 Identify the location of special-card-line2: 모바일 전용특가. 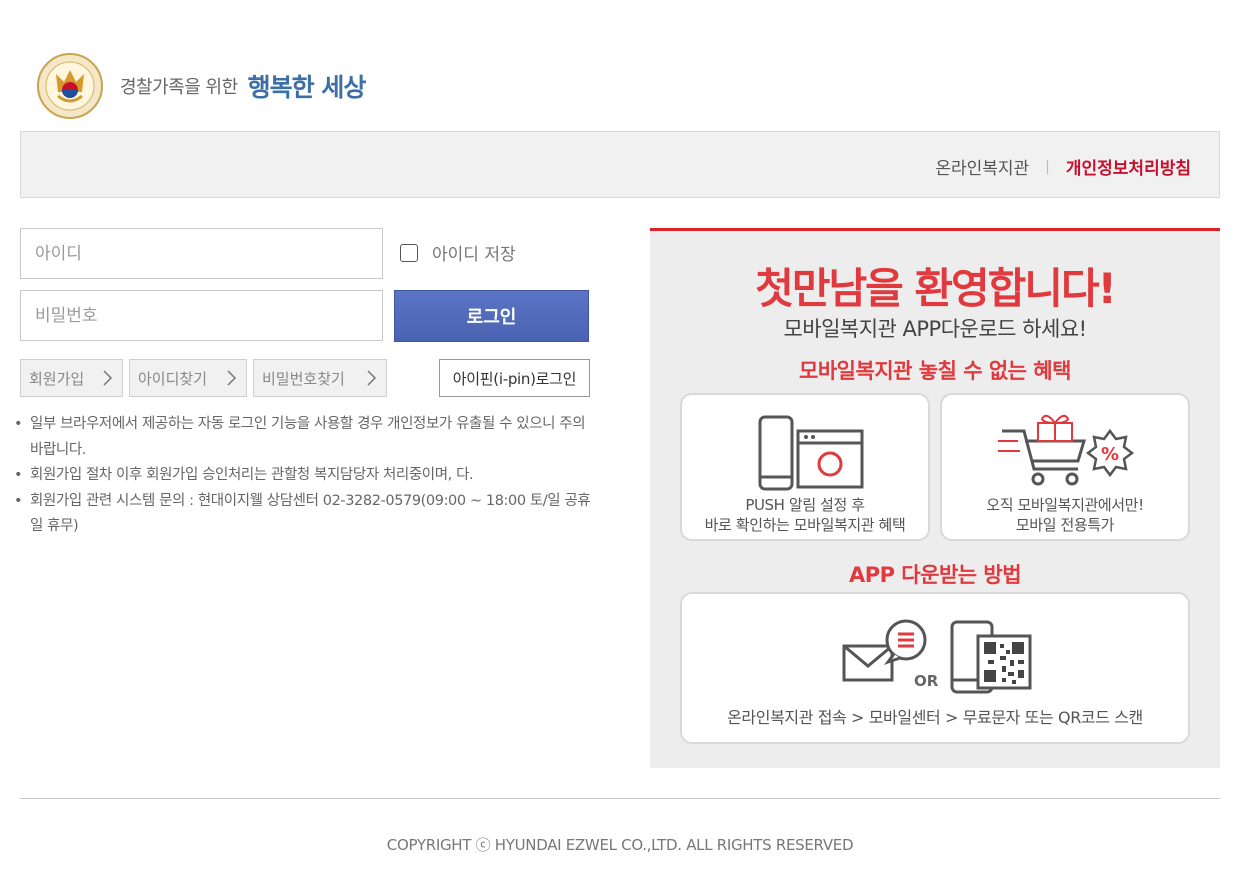
(1065, 525).